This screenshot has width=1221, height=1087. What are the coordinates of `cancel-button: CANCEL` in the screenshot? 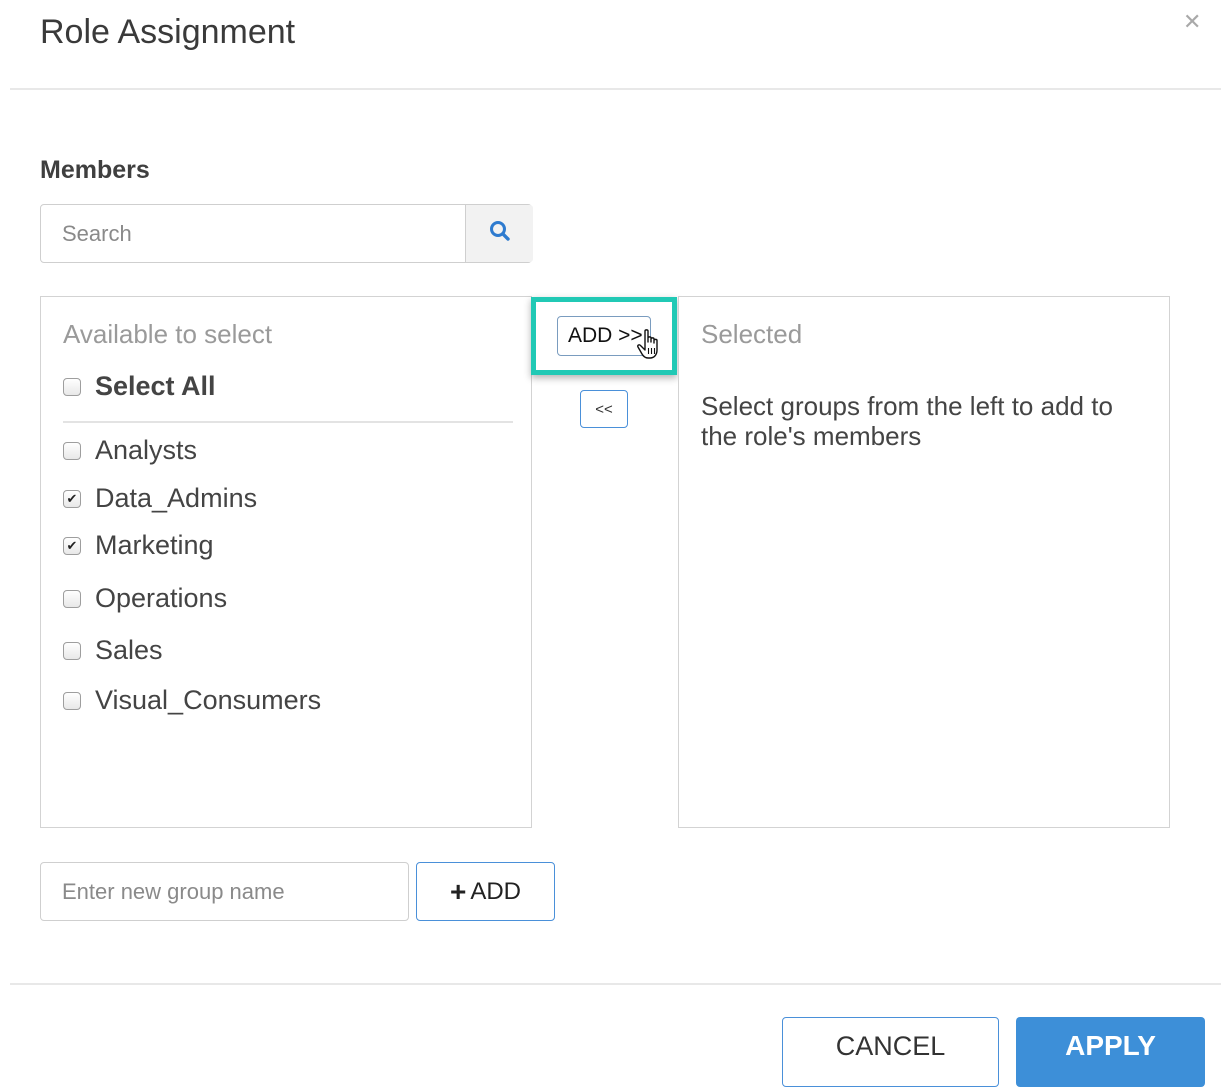 It's located at (890, 1052).